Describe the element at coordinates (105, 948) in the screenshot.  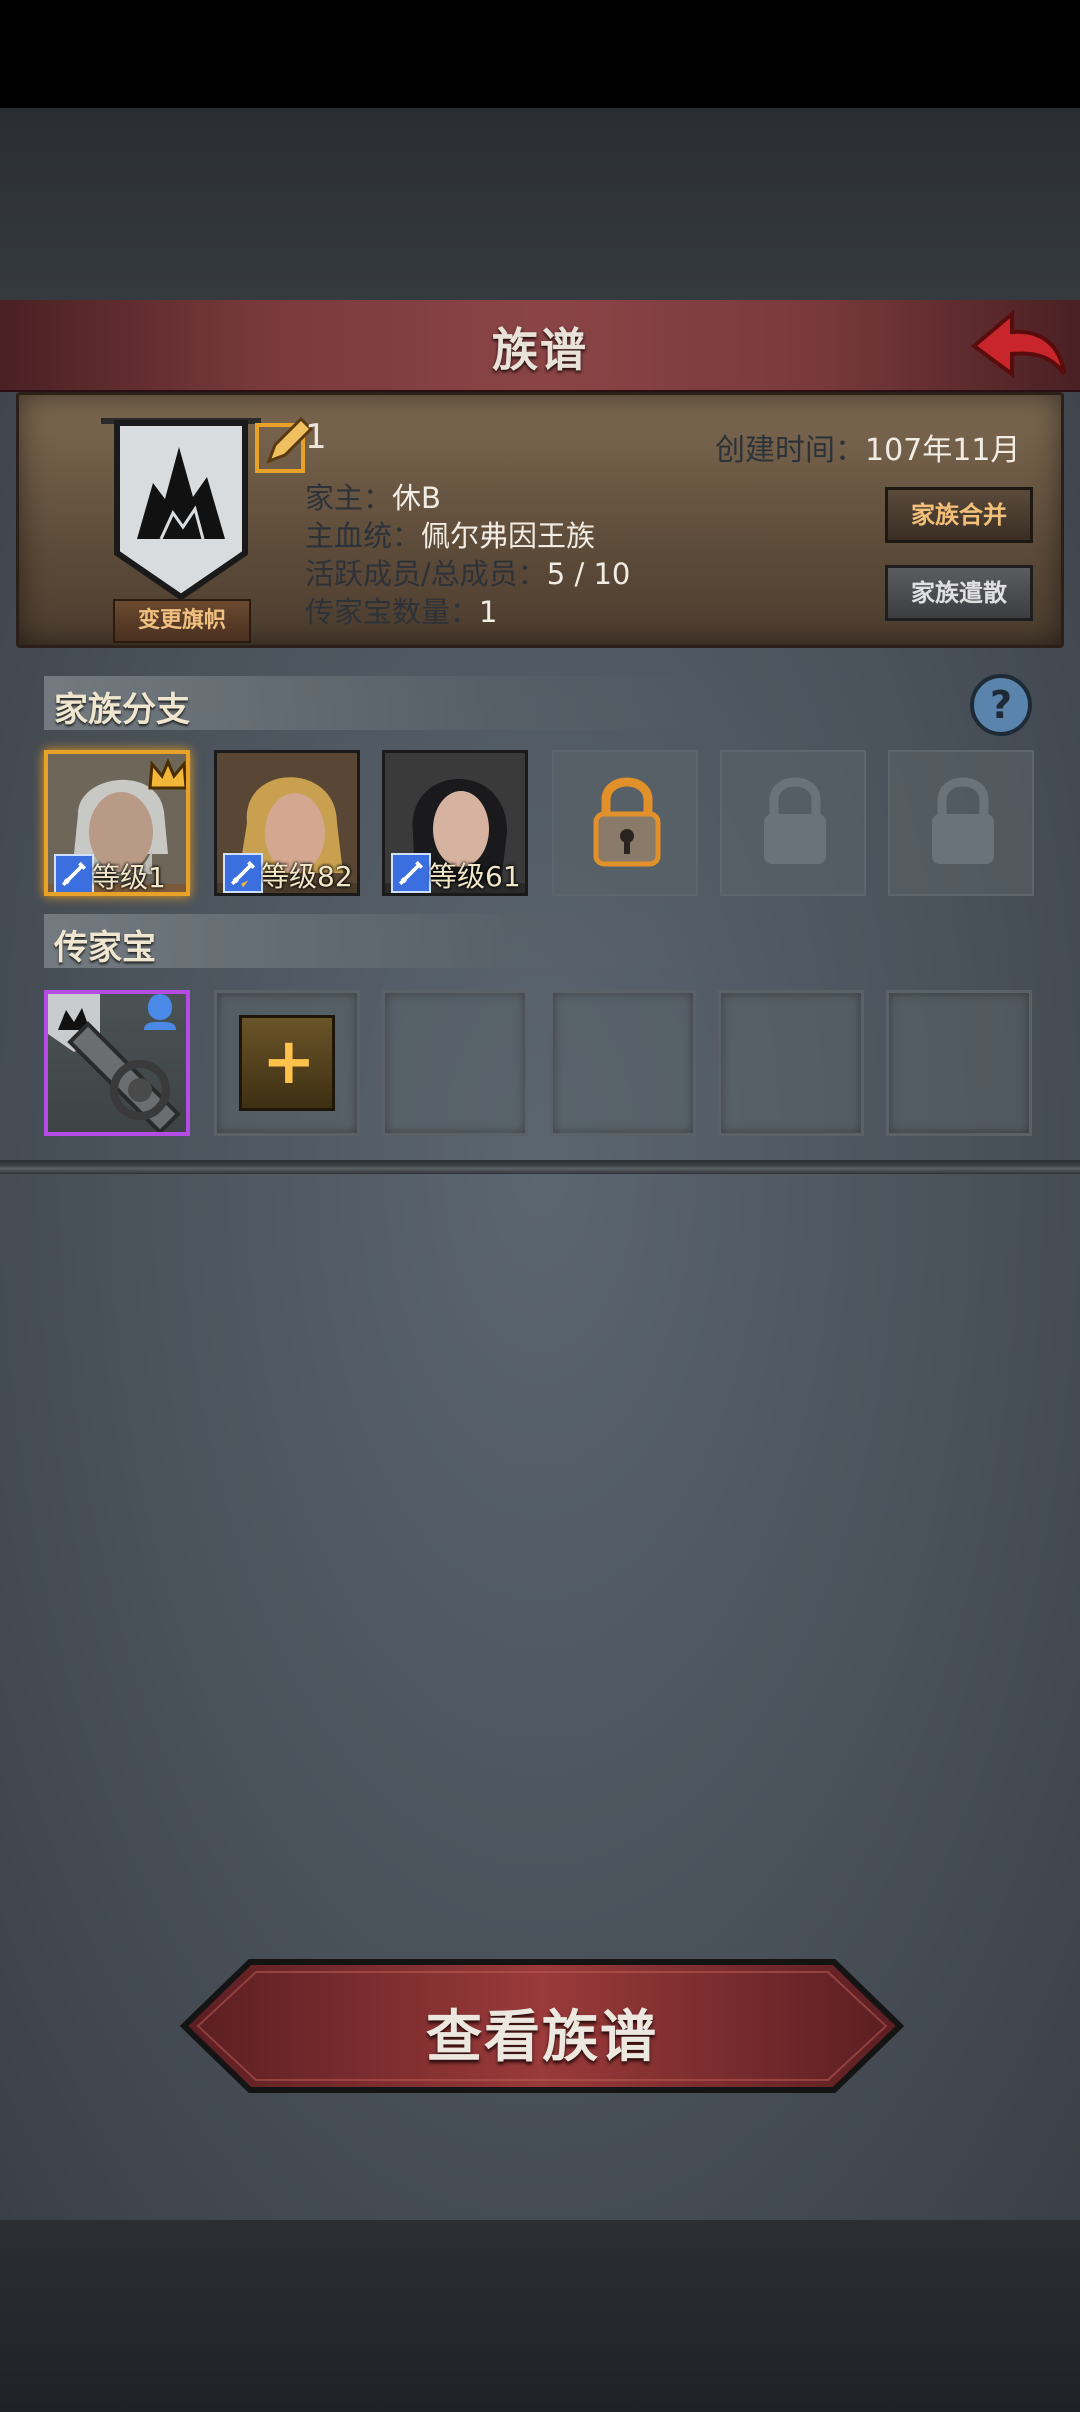
I see `heirlooms-title: 传家宝` at that location.